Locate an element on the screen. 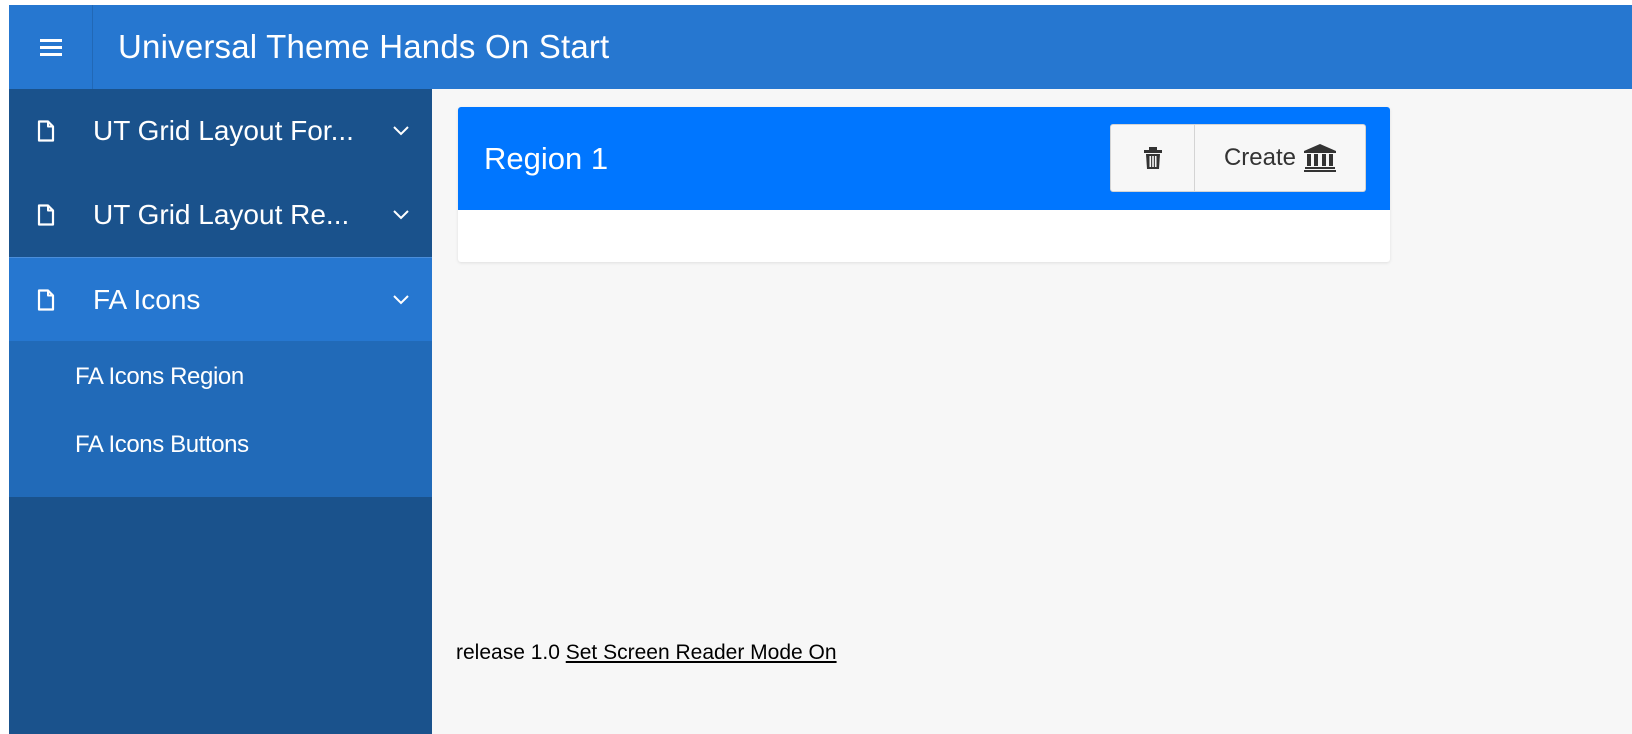 This screenshot has width=1632, height=734. hamburger-icon is located at coordinates (50, 47).